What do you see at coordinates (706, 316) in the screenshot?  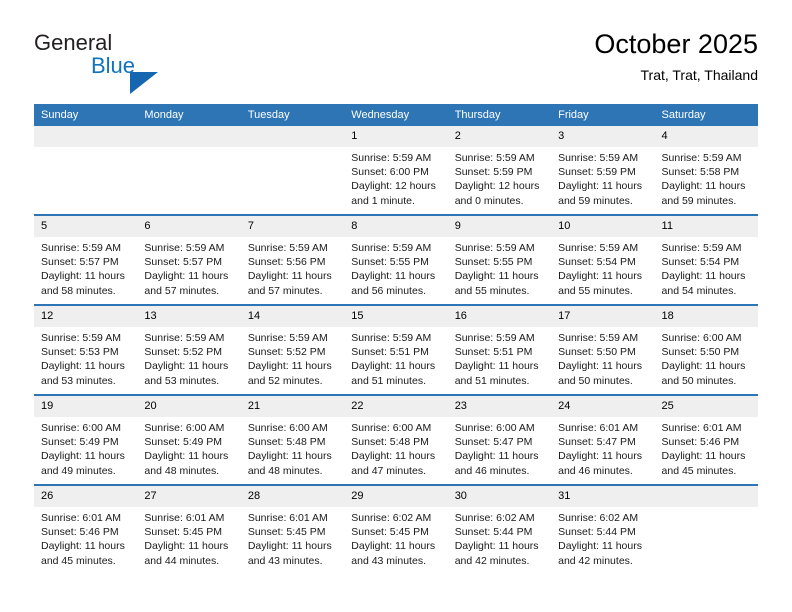 I see `day-number: 18` at bounding box center [706, 316].